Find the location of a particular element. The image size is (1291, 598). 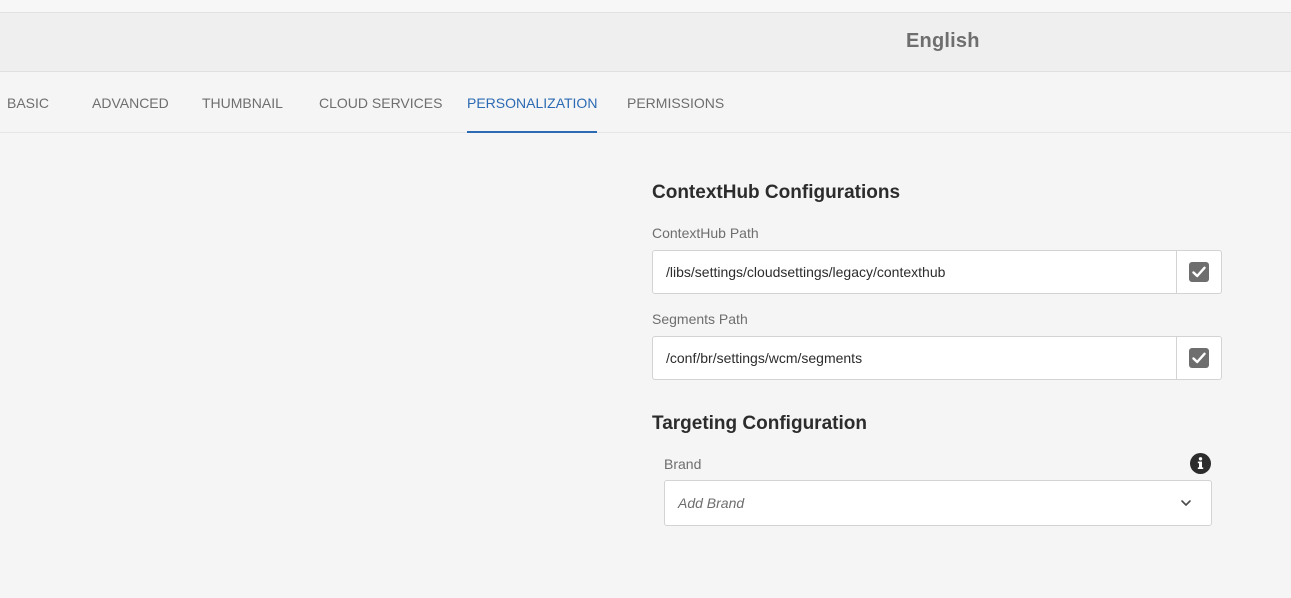

contexthub-section-title: ContextHub Configurations is located at coordinates (776, 192).